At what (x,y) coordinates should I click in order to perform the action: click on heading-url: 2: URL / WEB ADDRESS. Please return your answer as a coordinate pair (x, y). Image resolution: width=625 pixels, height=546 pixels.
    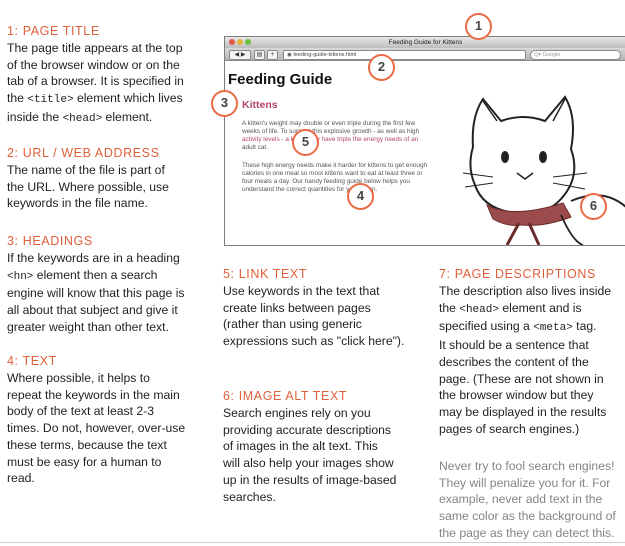
    Looking at the image, I should click on (83, 153).